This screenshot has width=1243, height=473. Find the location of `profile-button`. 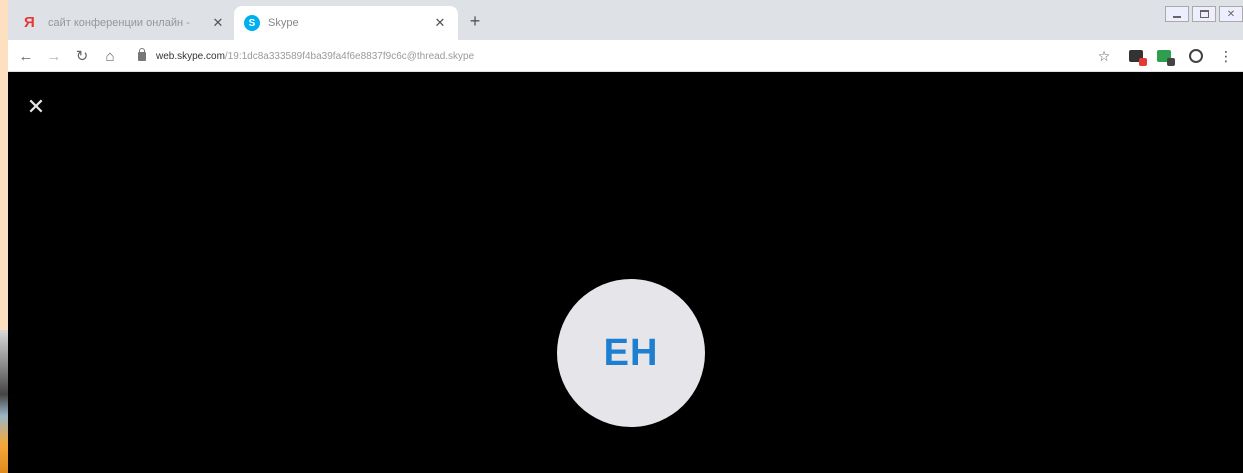

profile-button is located at coordinates (1196, 56).